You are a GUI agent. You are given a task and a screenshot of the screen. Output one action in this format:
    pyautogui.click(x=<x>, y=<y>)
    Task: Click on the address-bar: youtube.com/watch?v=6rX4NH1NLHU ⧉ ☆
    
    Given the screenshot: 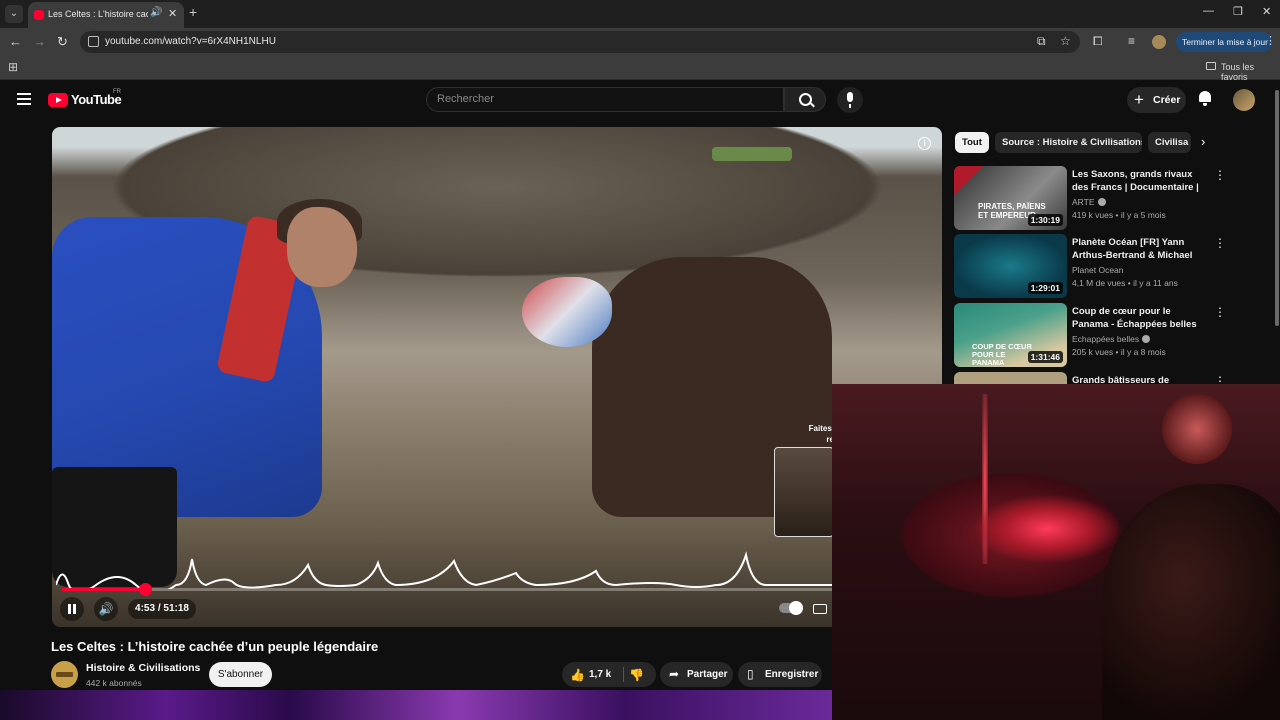 What is the action you would take?
    pyautogui.click(x=580, y=42)
    